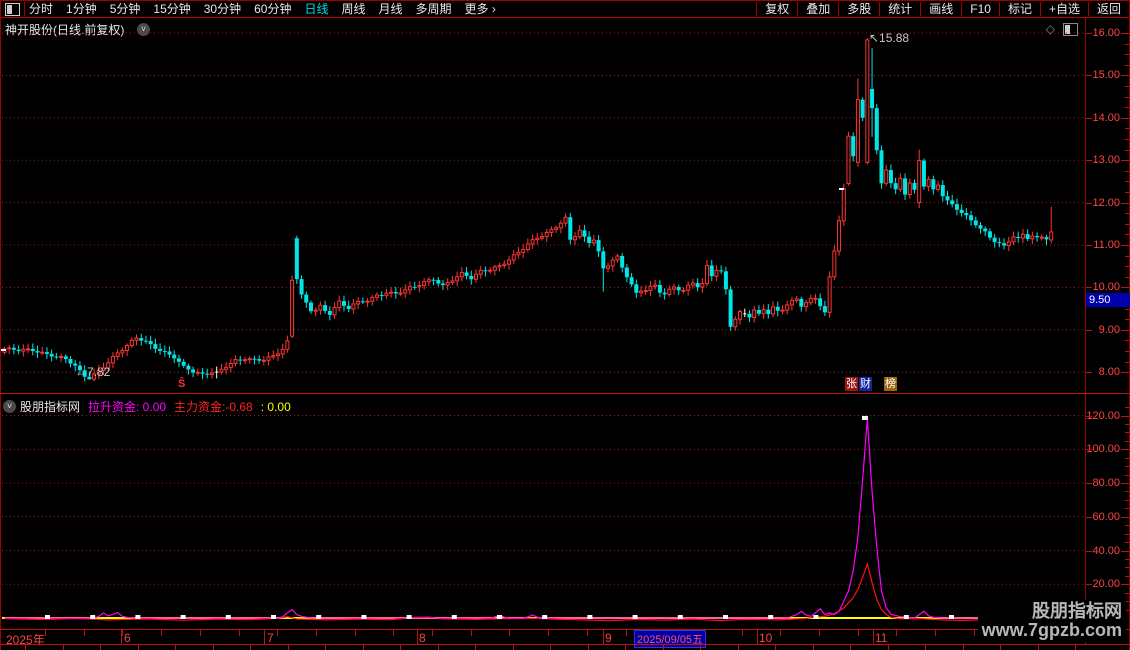  I want to click on tool-item-F10: F10, so click(980, 9).